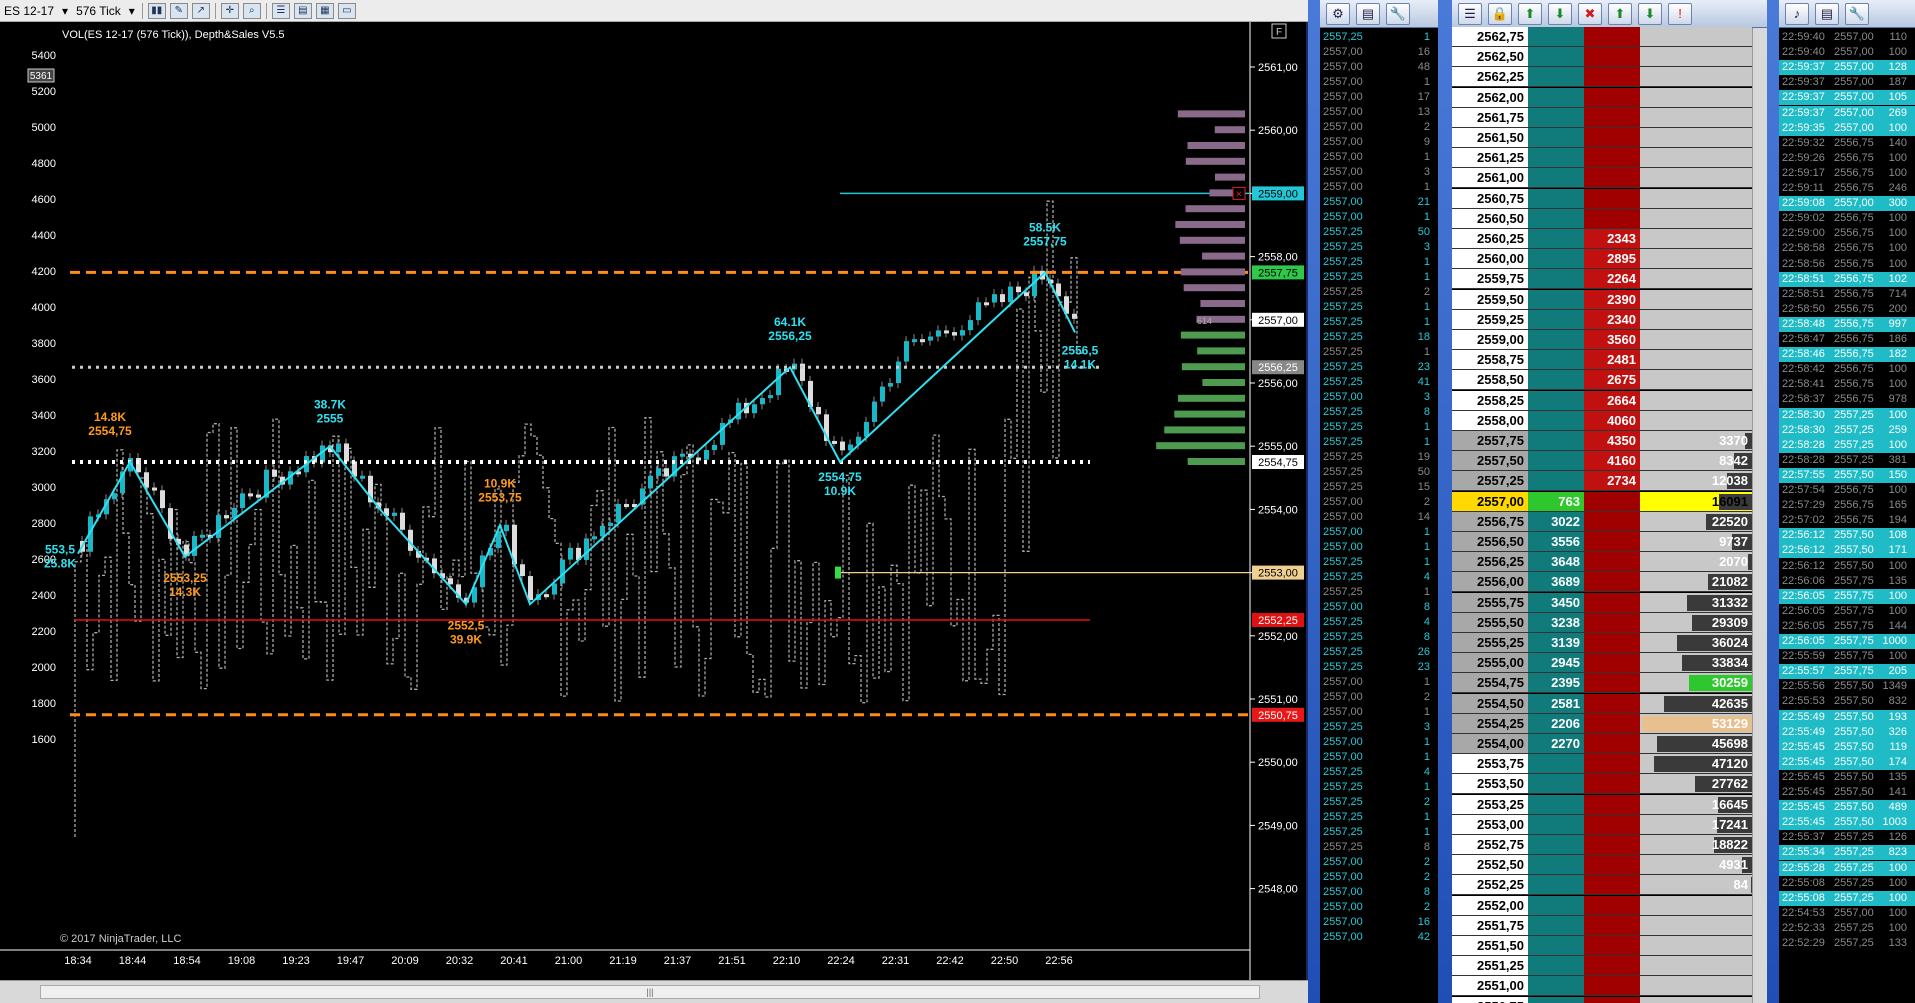  I want to click on dom-ask-cell: 2734, so click(1612, 481).